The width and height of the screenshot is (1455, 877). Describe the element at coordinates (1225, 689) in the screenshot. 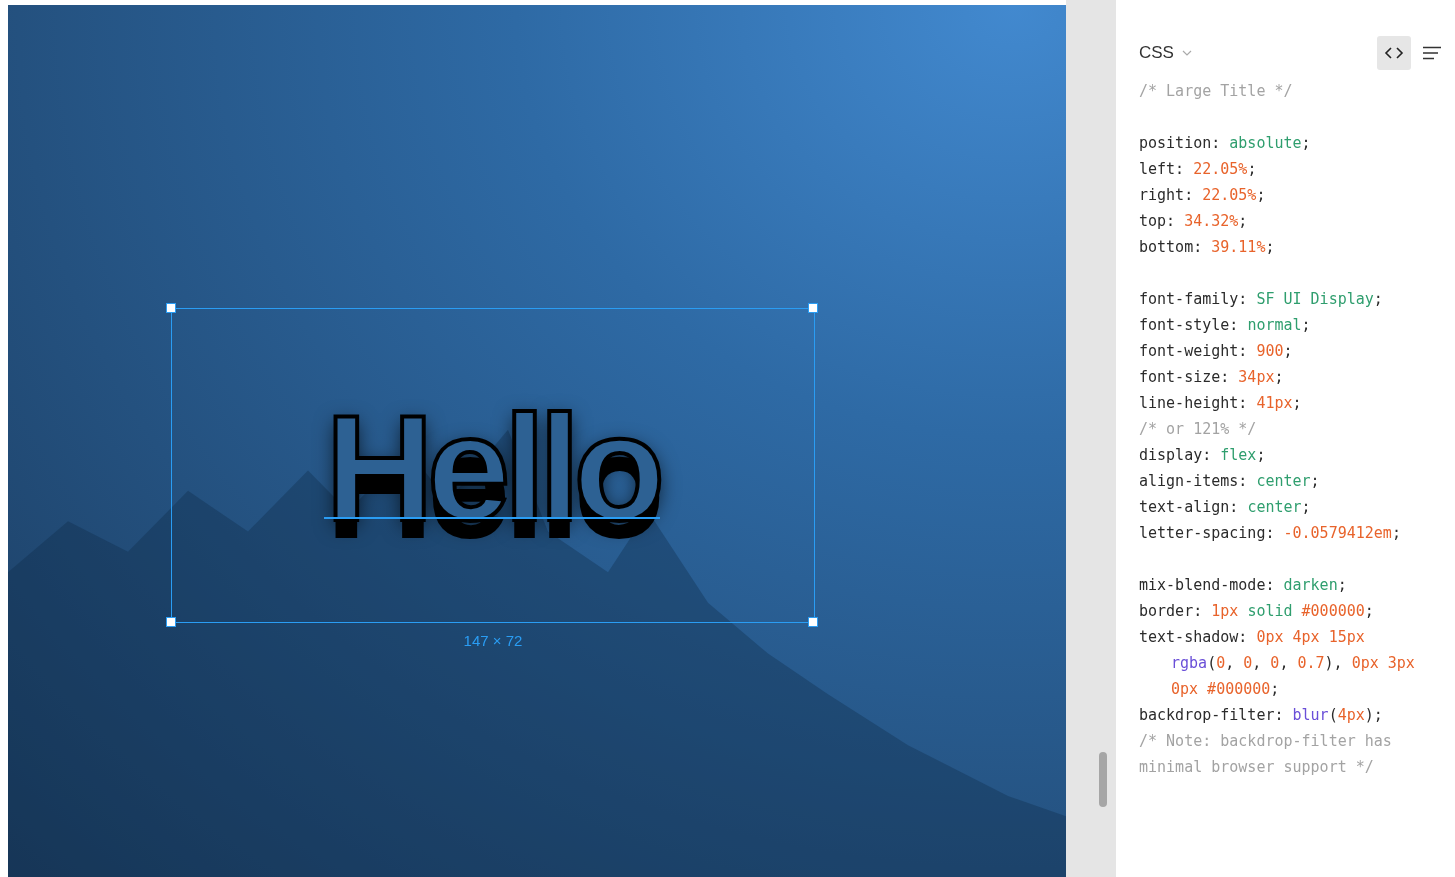

I see `code-line: 0px #000000;` at that location.